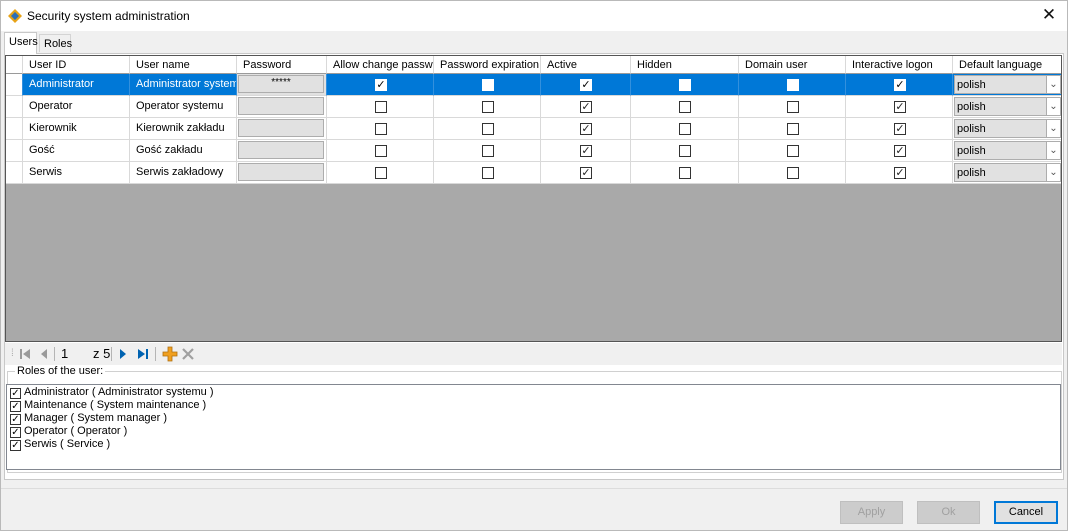  I want to click on cell-user-id: Administrator, so click(76, 85).